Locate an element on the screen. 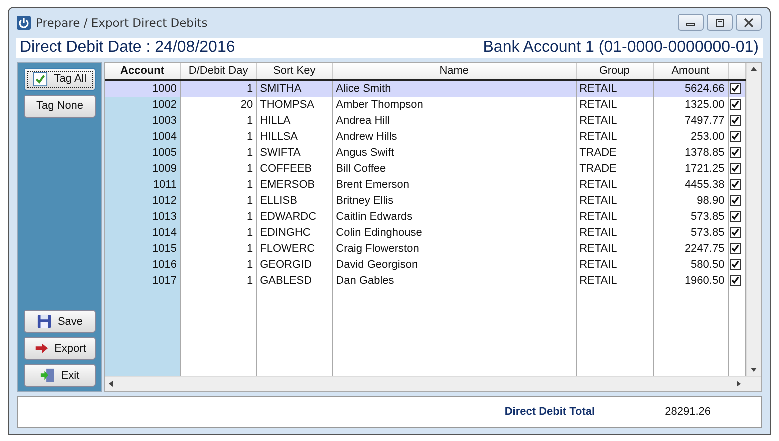 The width and height of the screenshot is (779, 441). total-value: 28291.26 is located at coordinates (688, 412).